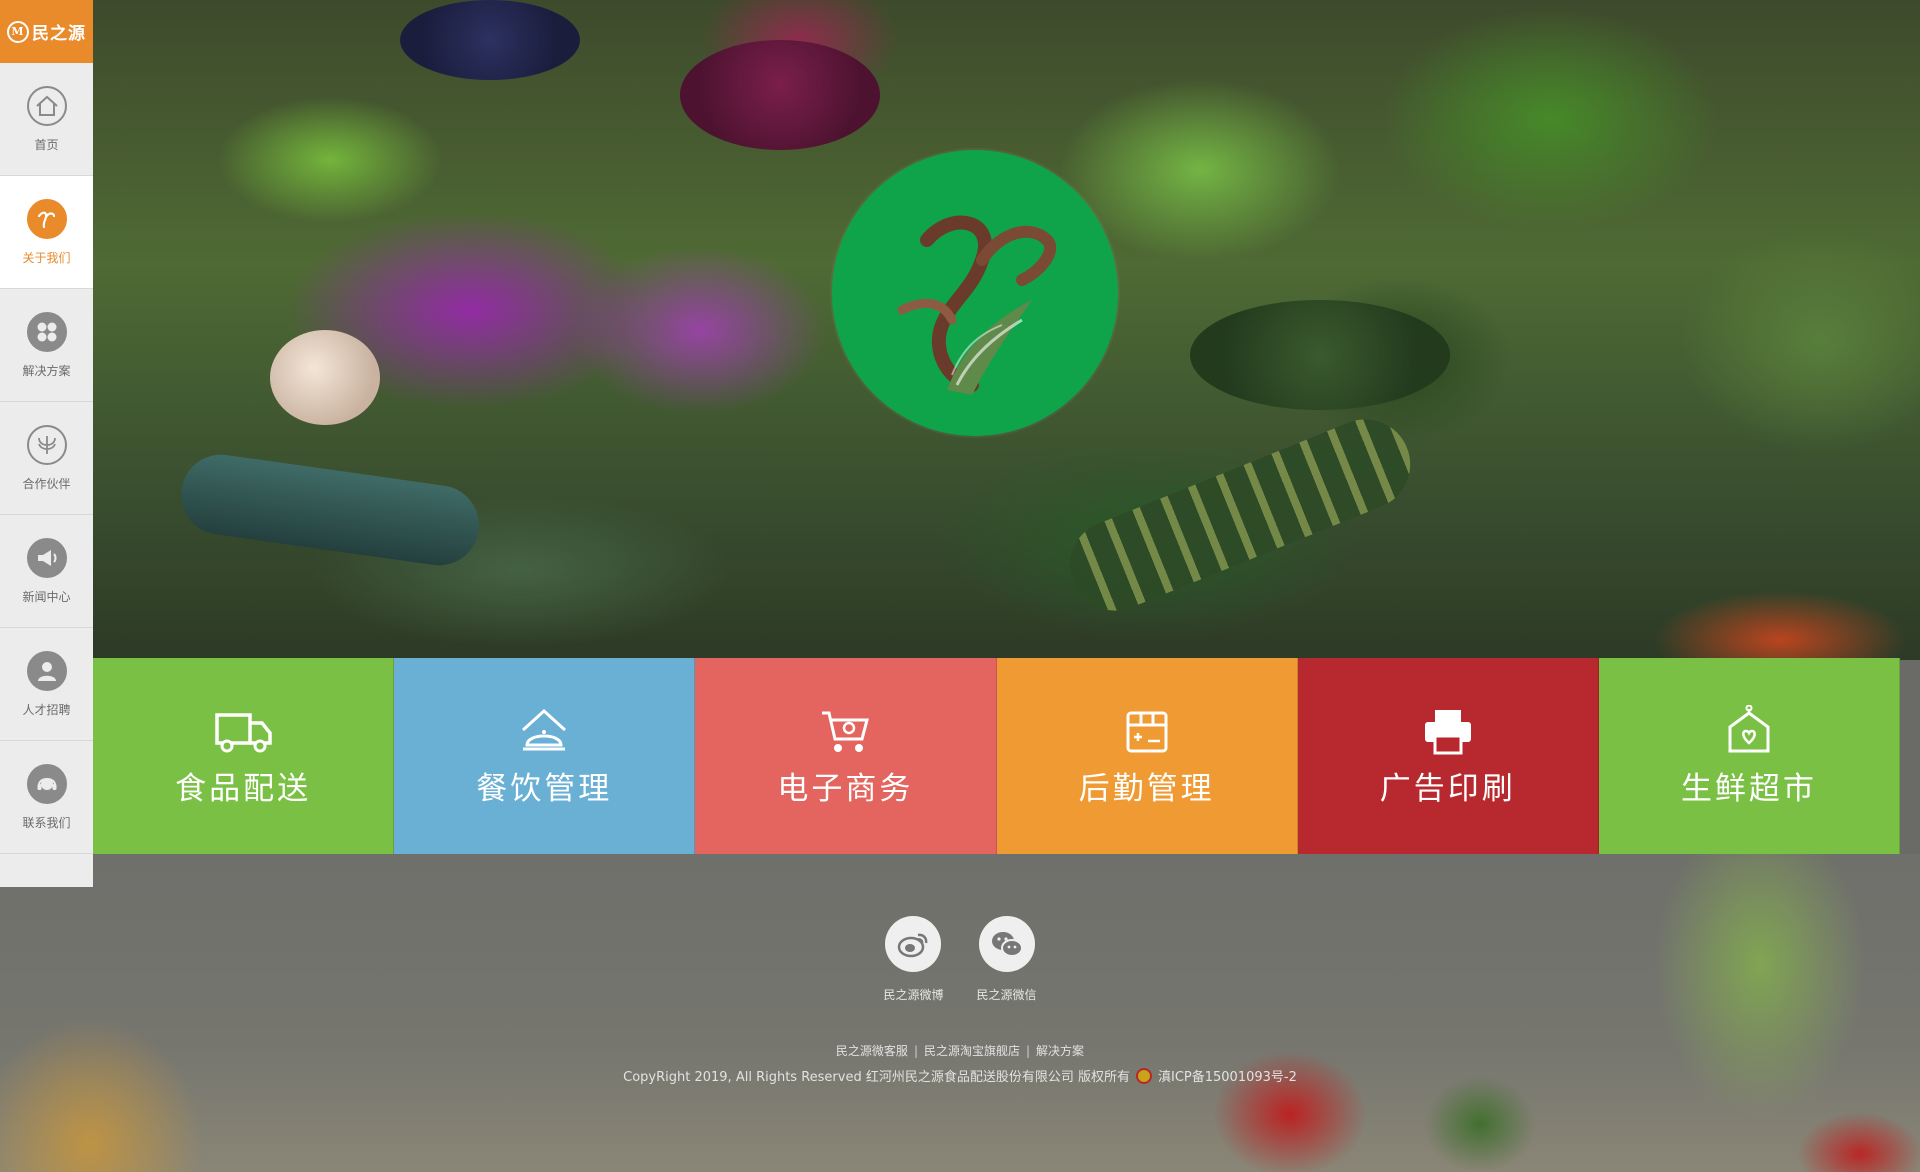 This screenshot has height=1172, width=1920. I want to click on sidebar-item-about: 关于我们, so click(46, 232).